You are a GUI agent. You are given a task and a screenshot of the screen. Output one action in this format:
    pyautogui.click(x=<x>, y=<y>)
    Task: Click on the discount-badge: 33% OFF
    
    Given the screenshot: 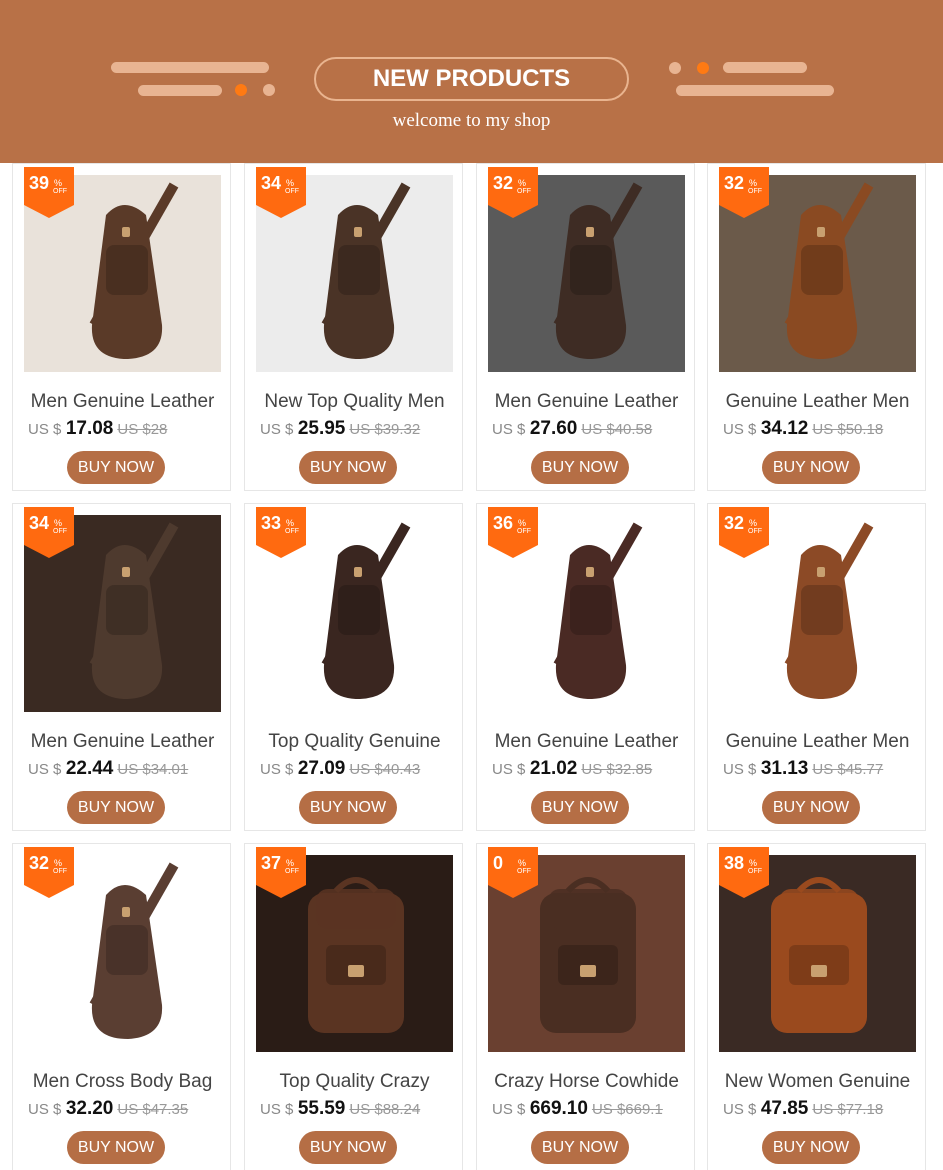 What is the action you would take?
    pyautogui.click(x=281, y=532)
    